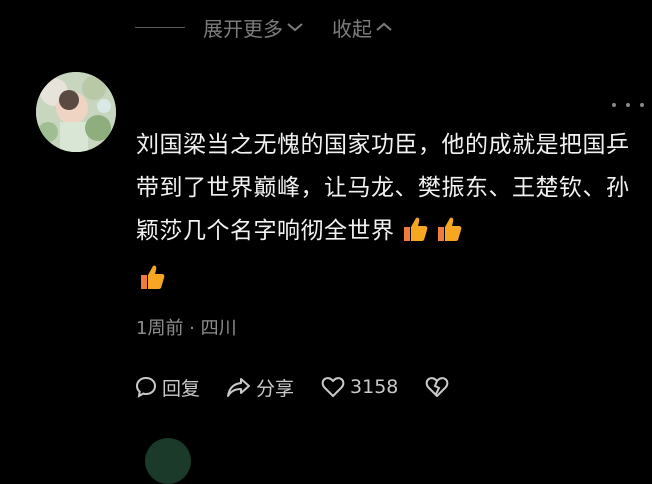  What do you see at coordinates (352, 28) in the screenshot?
I see `collapse-label: 收起` at bounding box center [352, 28].